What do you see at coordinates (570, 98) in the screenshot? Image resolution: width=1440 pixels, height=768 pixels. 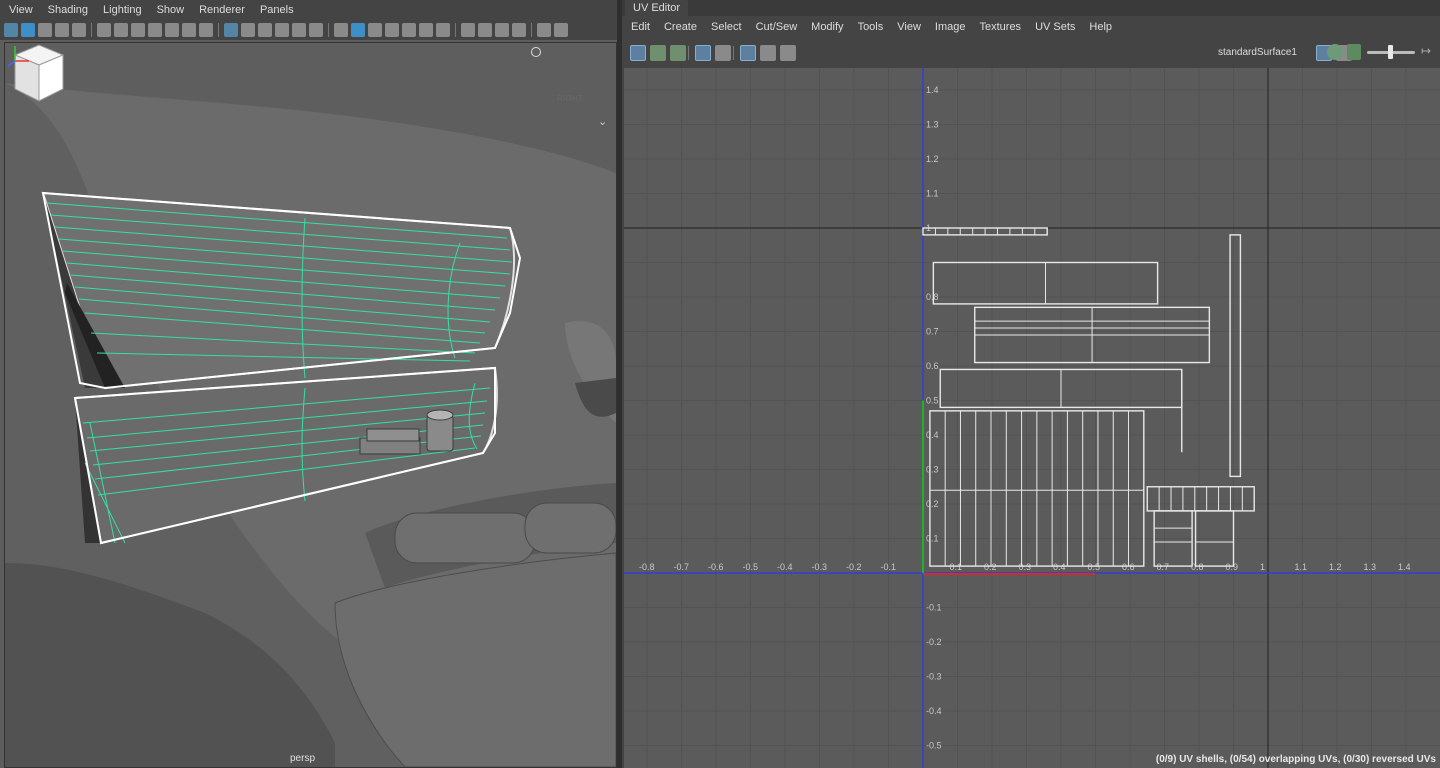 I see `view-cube-face-label: RIGHT` at bounding box center [570, 98].